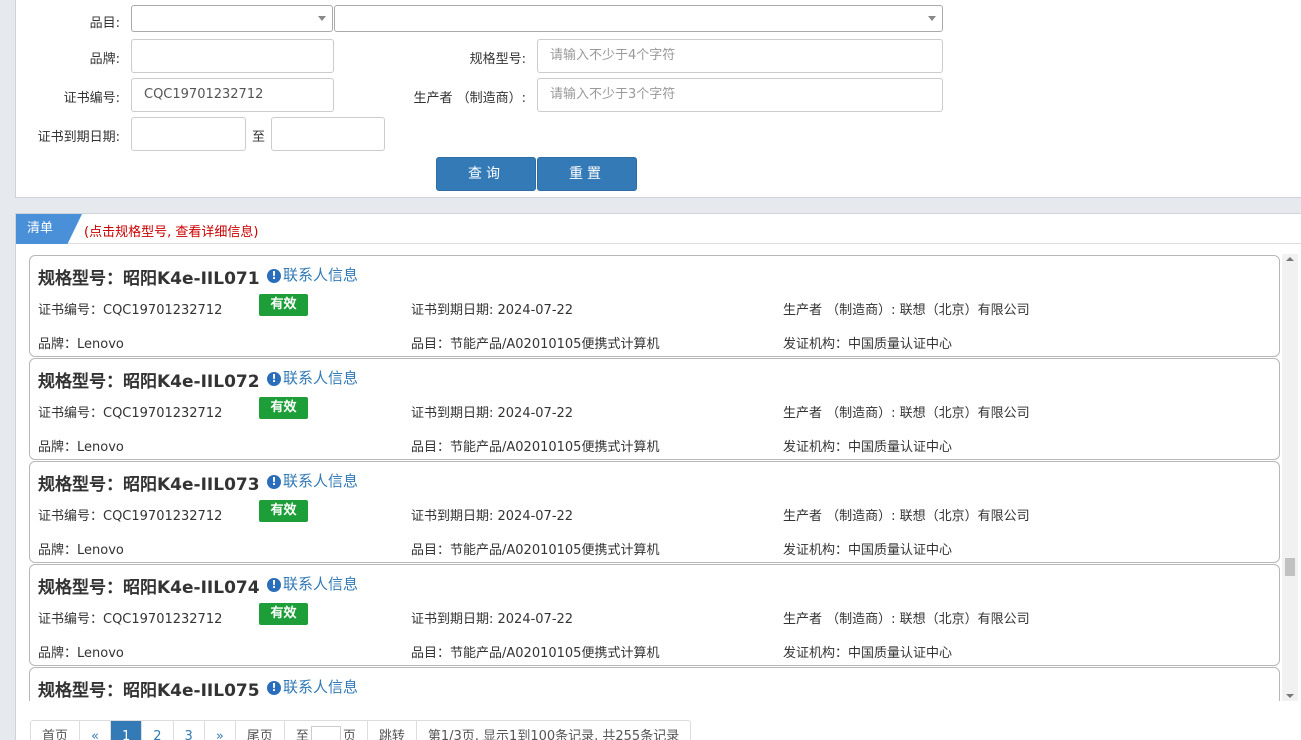  I want to click on page-1-button: 1, so click(126, 730).